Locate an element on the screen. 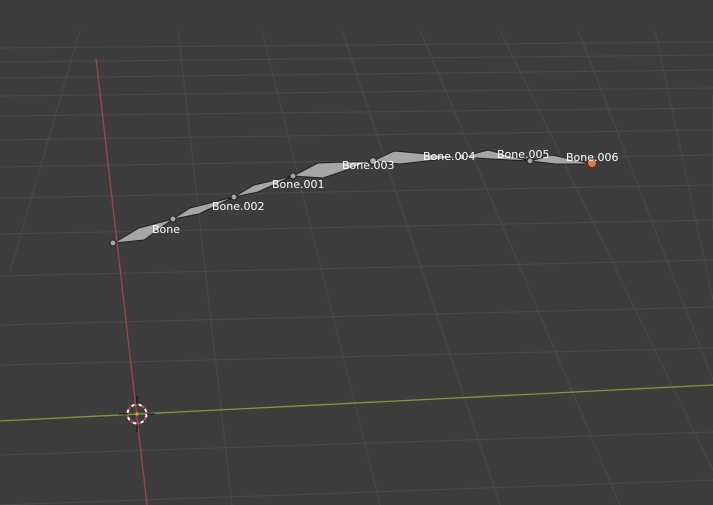 The height and width of the screenshot is (505, 713). bone-label: Bone is located at coordinates (166, 229).